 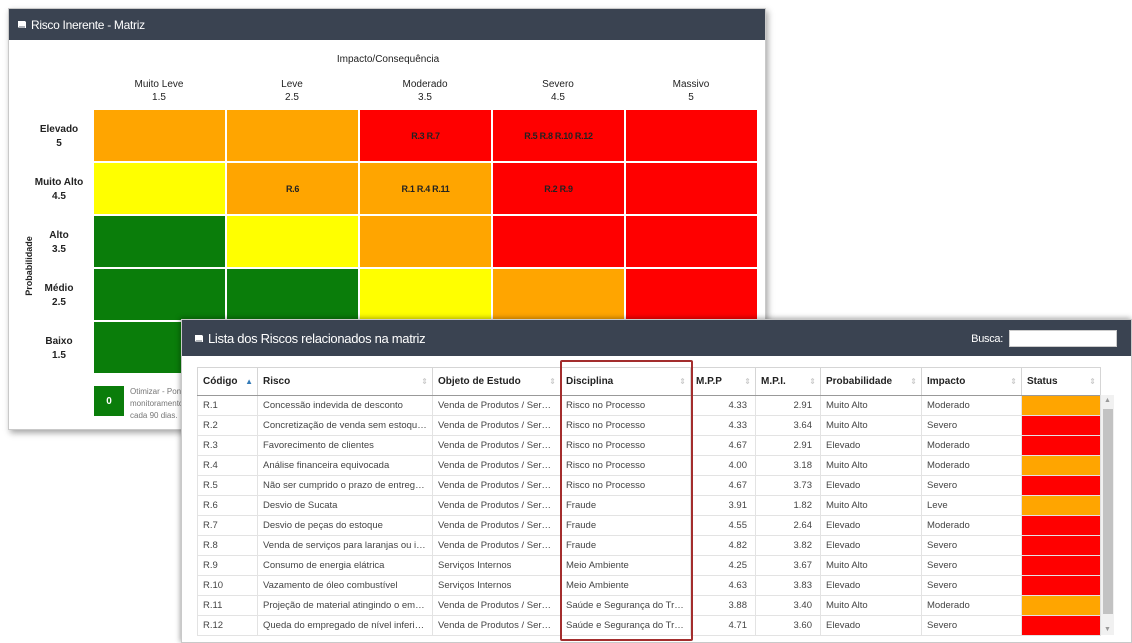 What do you see at coordinates (496, 585) in the screenshot?
I see `cell-objeto: Serviços Internos` at bounding box center [496, 585].